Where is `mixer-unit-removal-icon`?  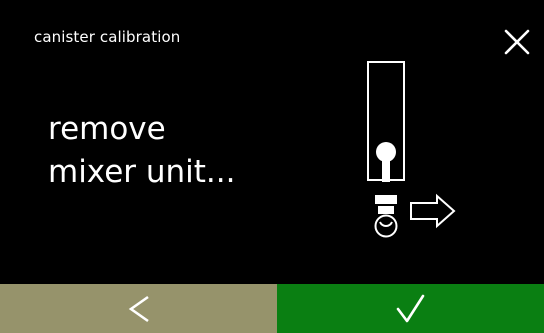
mixer-unit-removal-icon is located at coordinates (412, 152).